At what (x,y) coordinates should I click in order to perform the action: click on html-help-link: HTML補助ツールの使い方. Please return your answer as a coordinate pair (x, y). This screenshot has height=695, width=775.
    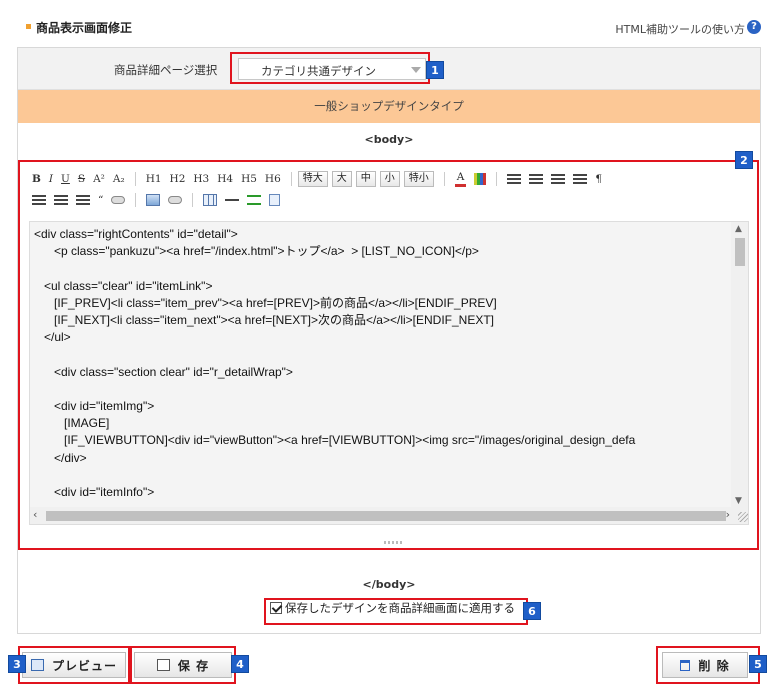
    Looking at the image, I should click on (680, 29).